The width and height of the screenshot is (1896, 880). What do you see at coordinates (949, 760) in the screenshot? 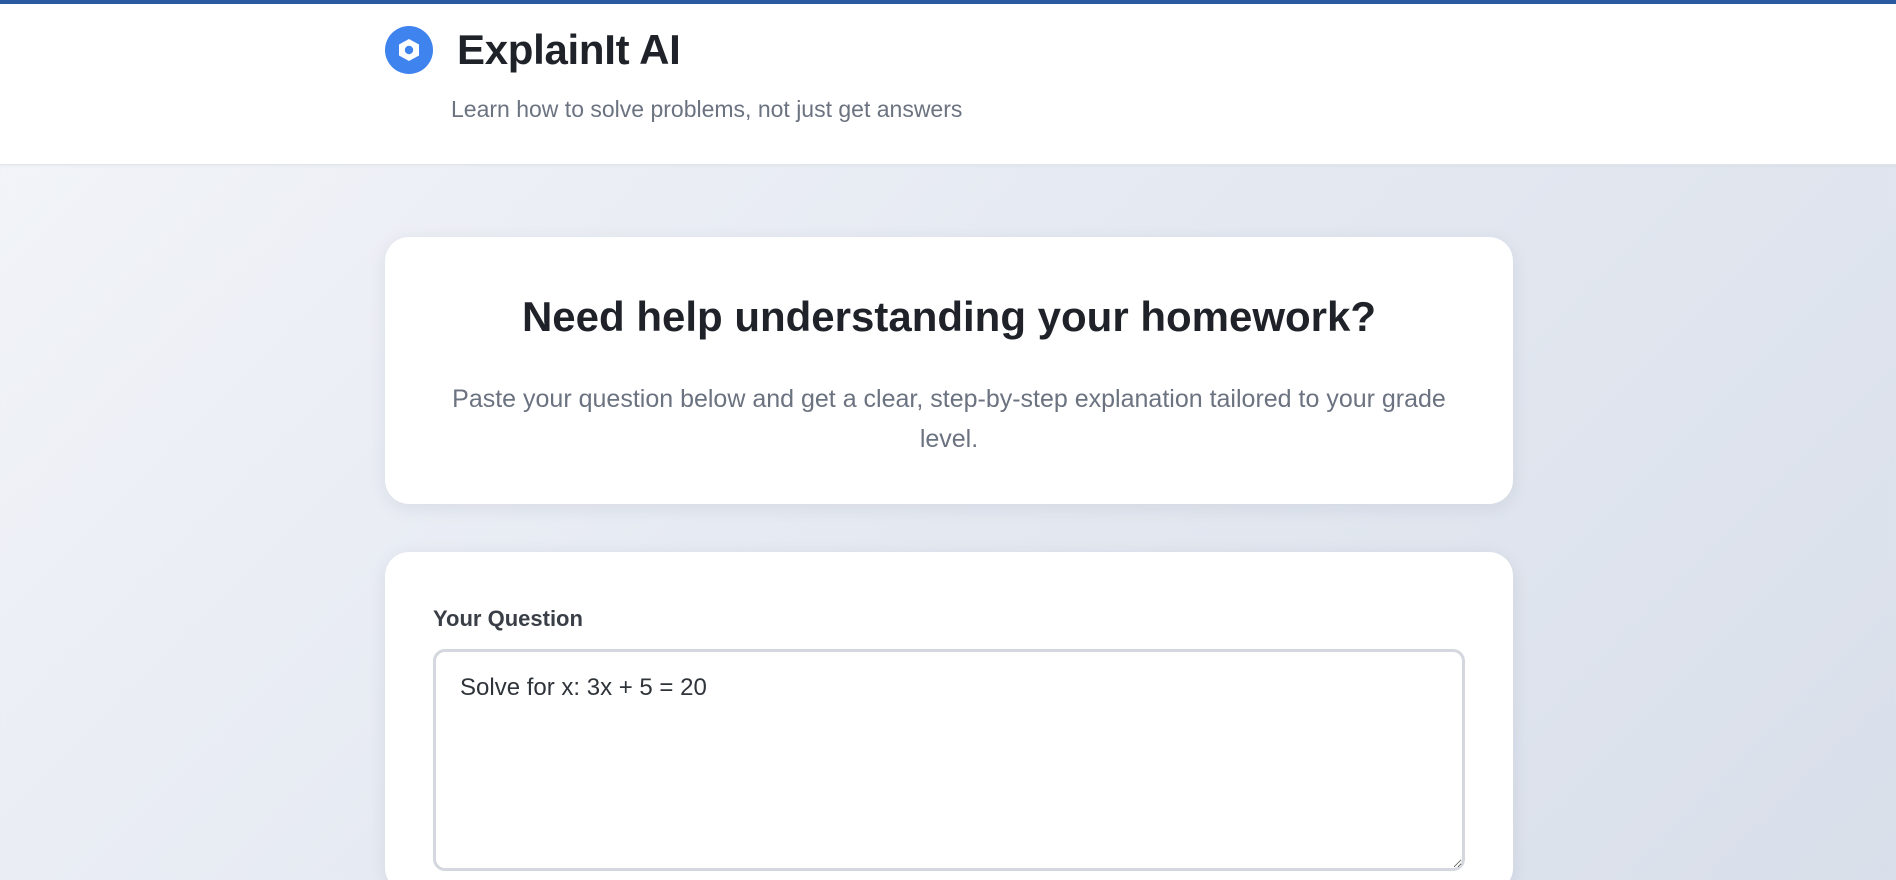
I see `question-input: Solve for x: 3x + 5 = 20` at bounding box center [949, 760].